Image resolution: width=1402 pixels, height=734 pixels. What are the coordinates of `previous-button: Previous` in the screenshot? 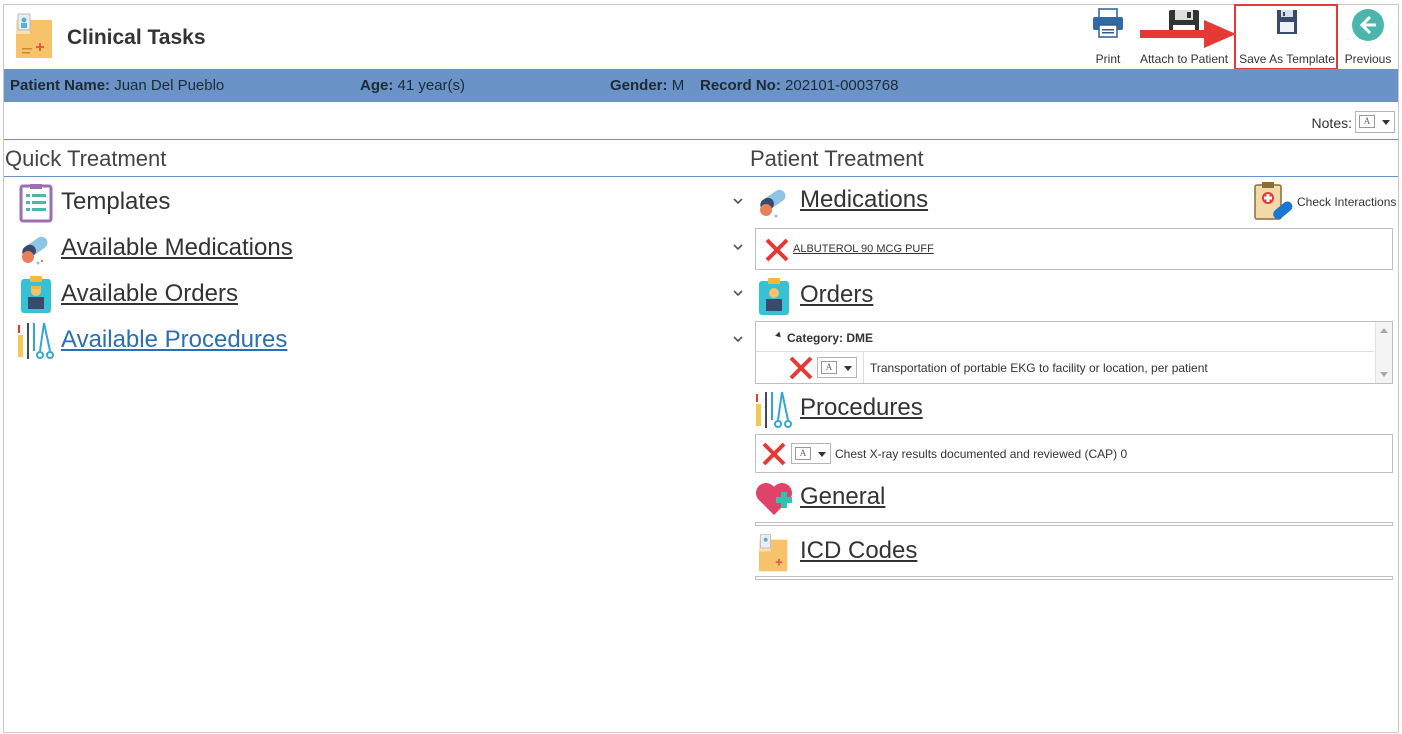 It's located at (1368, 37).